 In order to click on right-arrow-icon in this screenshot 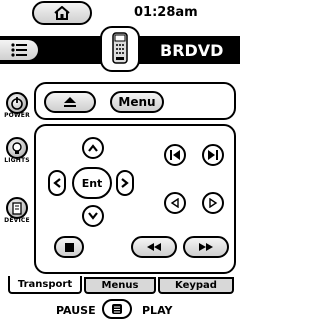, I will do `click(125, 183)`.